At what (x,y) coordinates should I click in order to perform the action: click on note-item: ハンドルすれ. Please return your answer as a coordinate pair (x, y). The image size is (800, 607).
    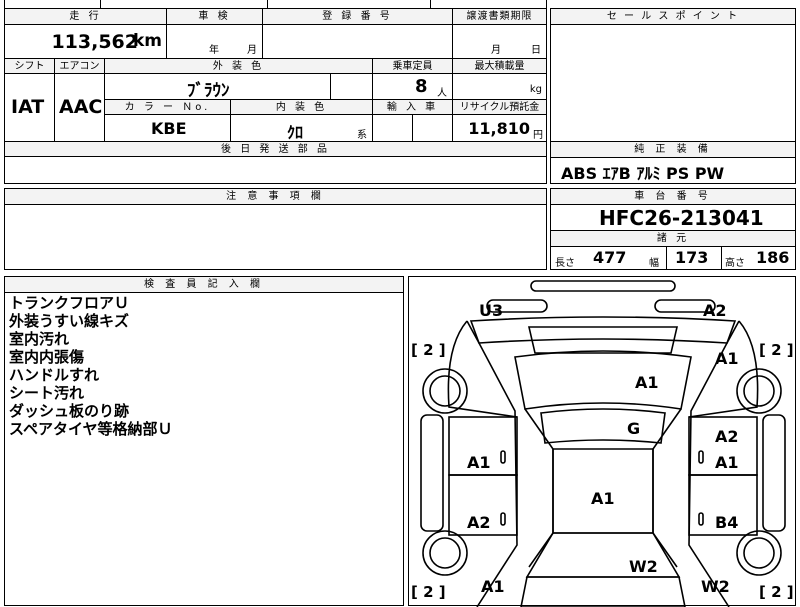
    Looking at the image, I should click on (54, 375).